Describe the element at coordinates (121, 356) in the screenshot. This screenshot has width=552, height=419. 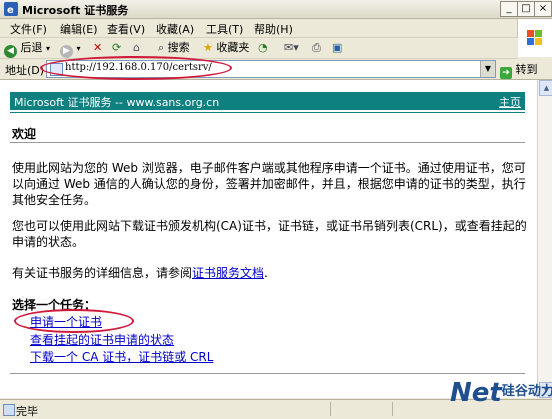
I see `download-ca-link: 下载一个 CA 证书，证书链或 CRL` at that location.